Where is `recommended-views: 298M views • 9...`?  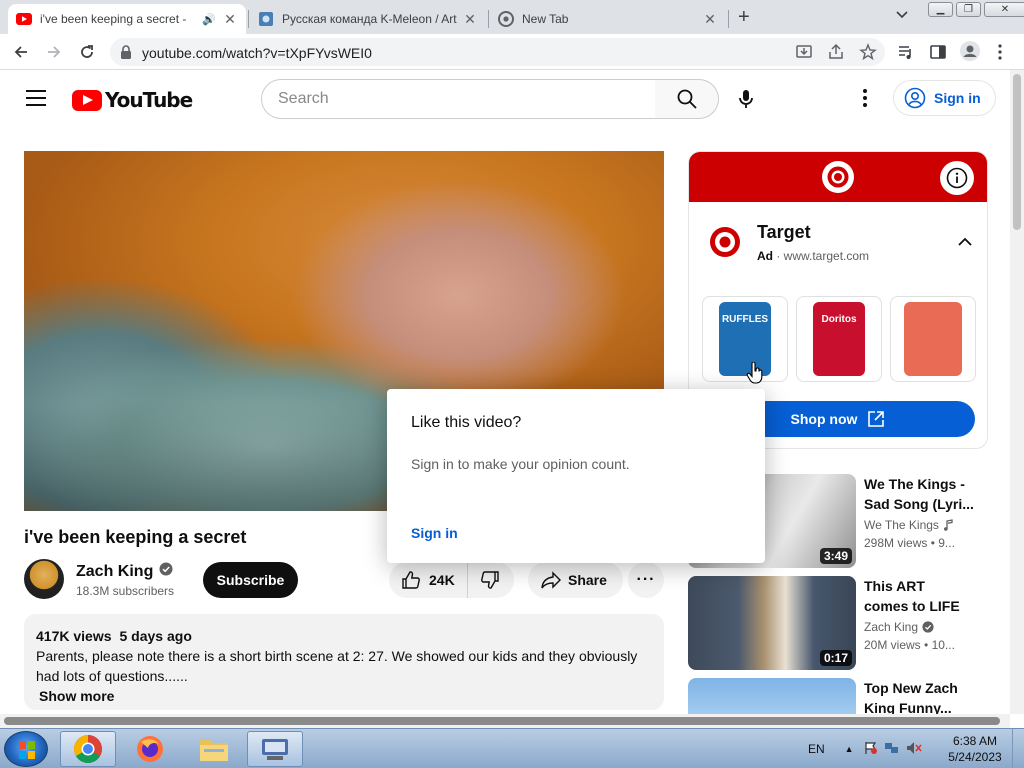 recommended-views: 298M views • 9... is located at coordinates (909, 543).